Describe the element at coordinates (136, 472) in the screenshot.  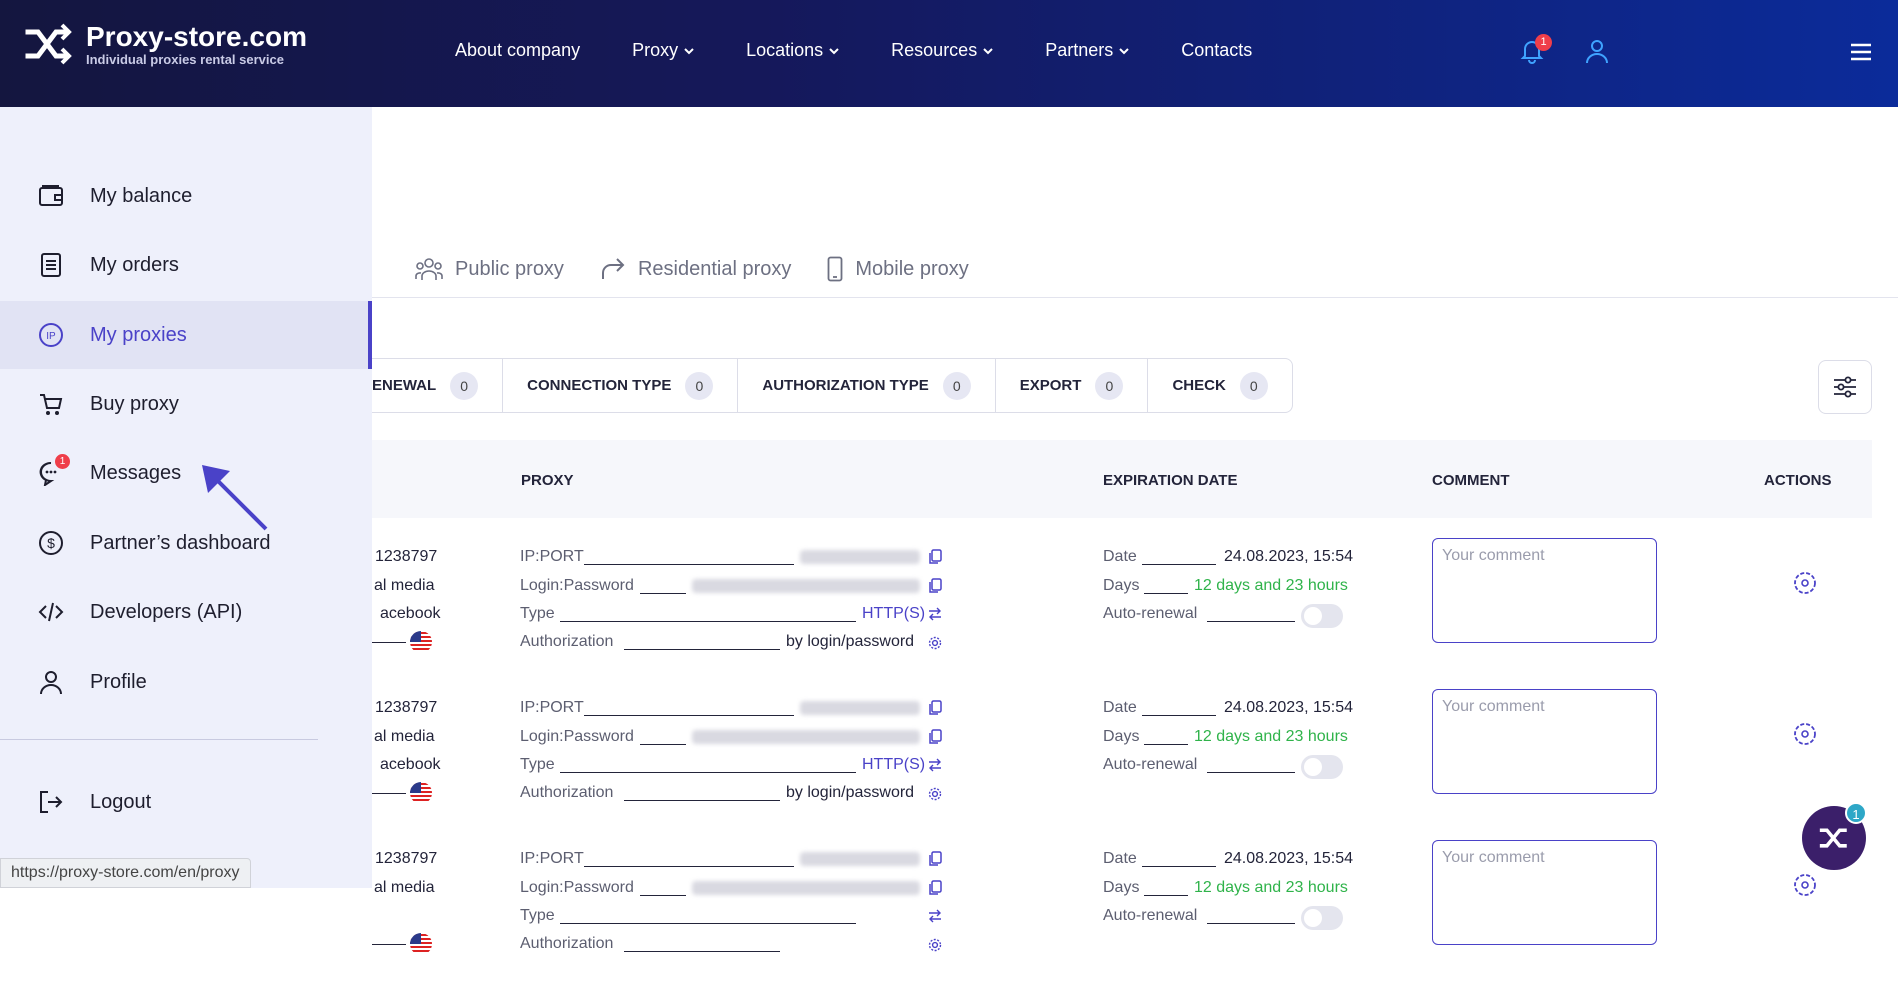
I see `sidebar-item-label: Messages` at that location.